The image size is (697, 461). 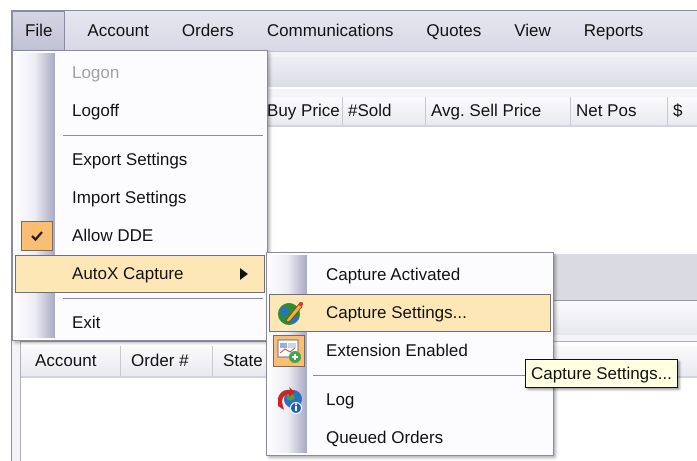 I want to click on menu-item: Exit, so click(x=140, y=323).